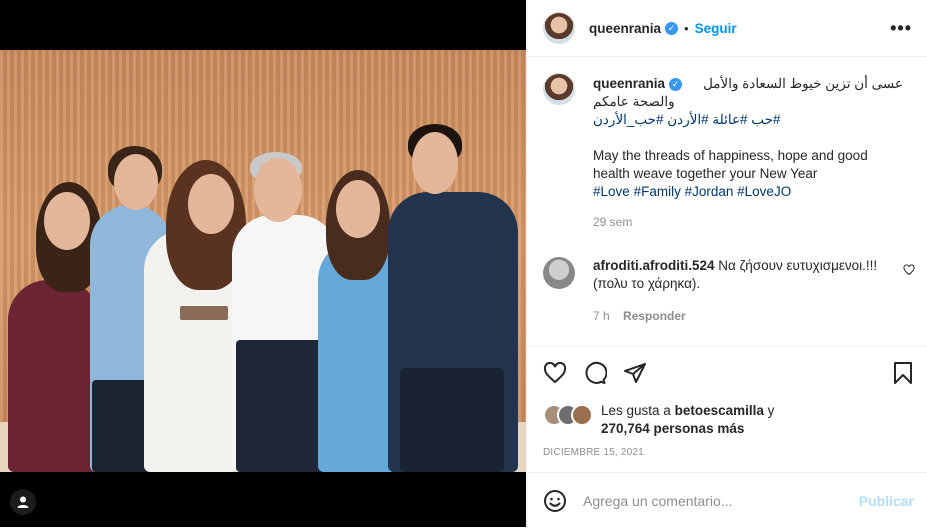 This screenshot has width=927, height=528. I want to click on post-header: queenrania ✓ • Seguir •••, so click(727, 28).